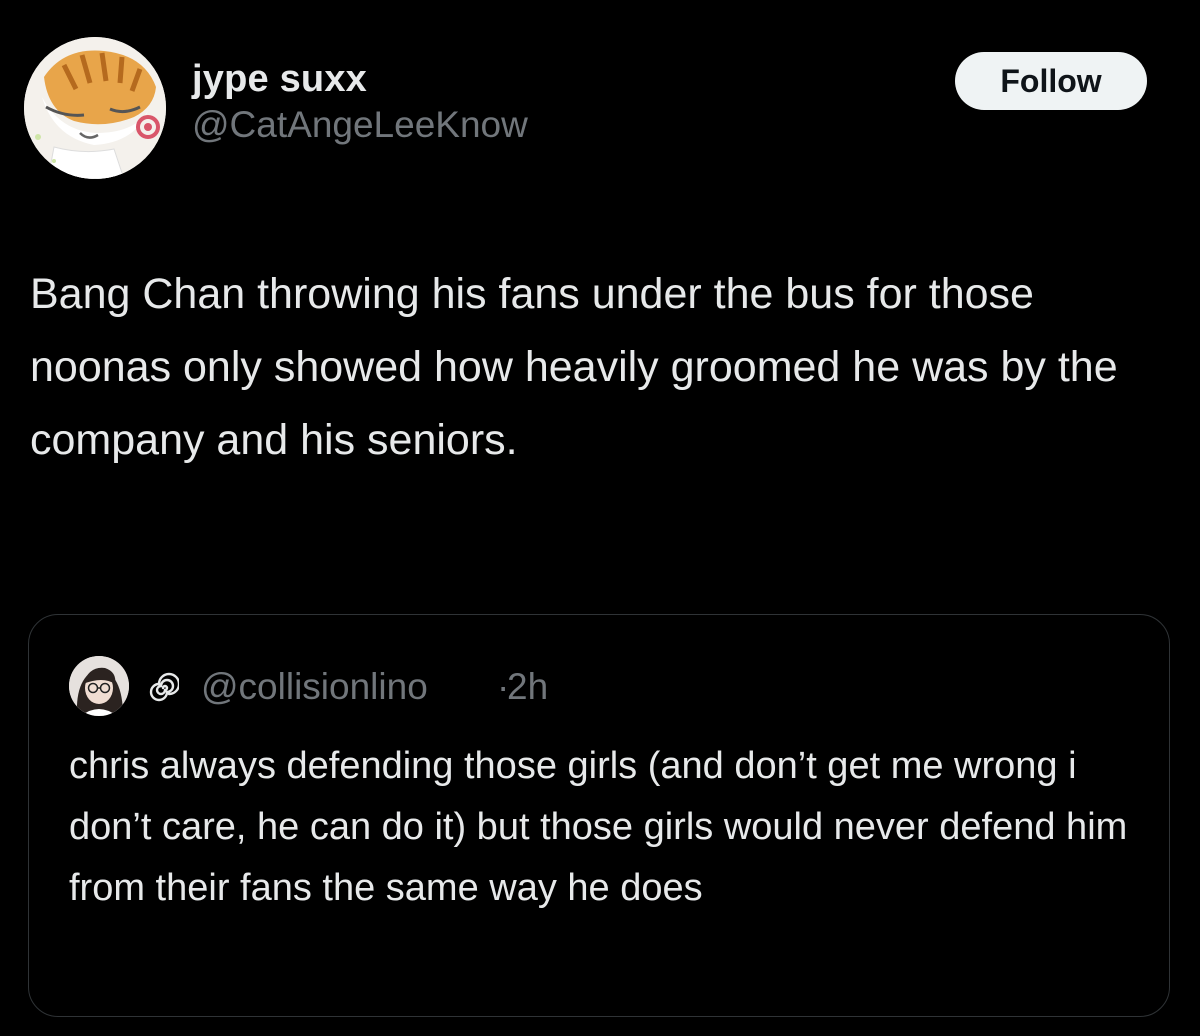 The image size is (1200, 1036). Describe the element at coordinates (360, 125) in the screenshot. I see `author-handle: @CatAngeLeeKnow` at that location.